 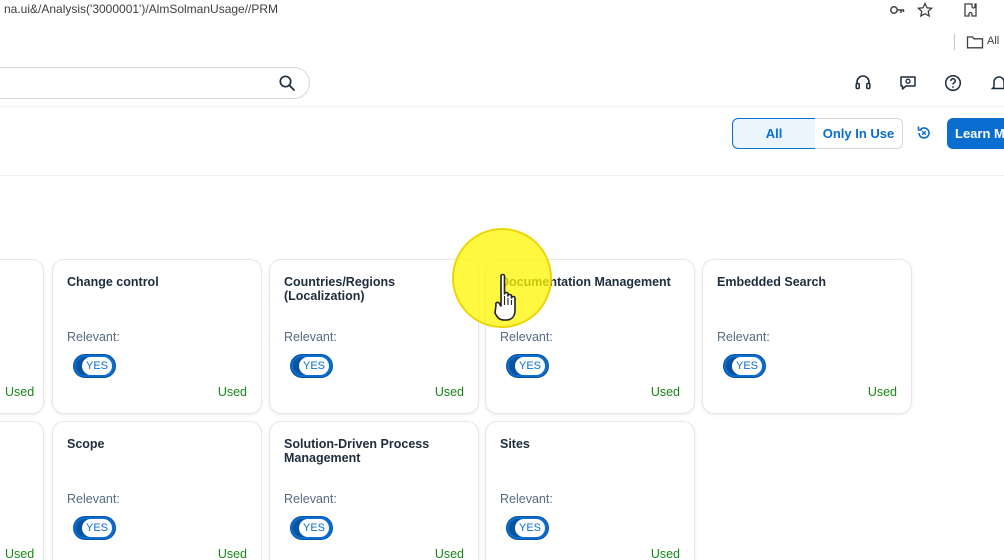 I want to click on star-icon, so click(x=925, y=10).